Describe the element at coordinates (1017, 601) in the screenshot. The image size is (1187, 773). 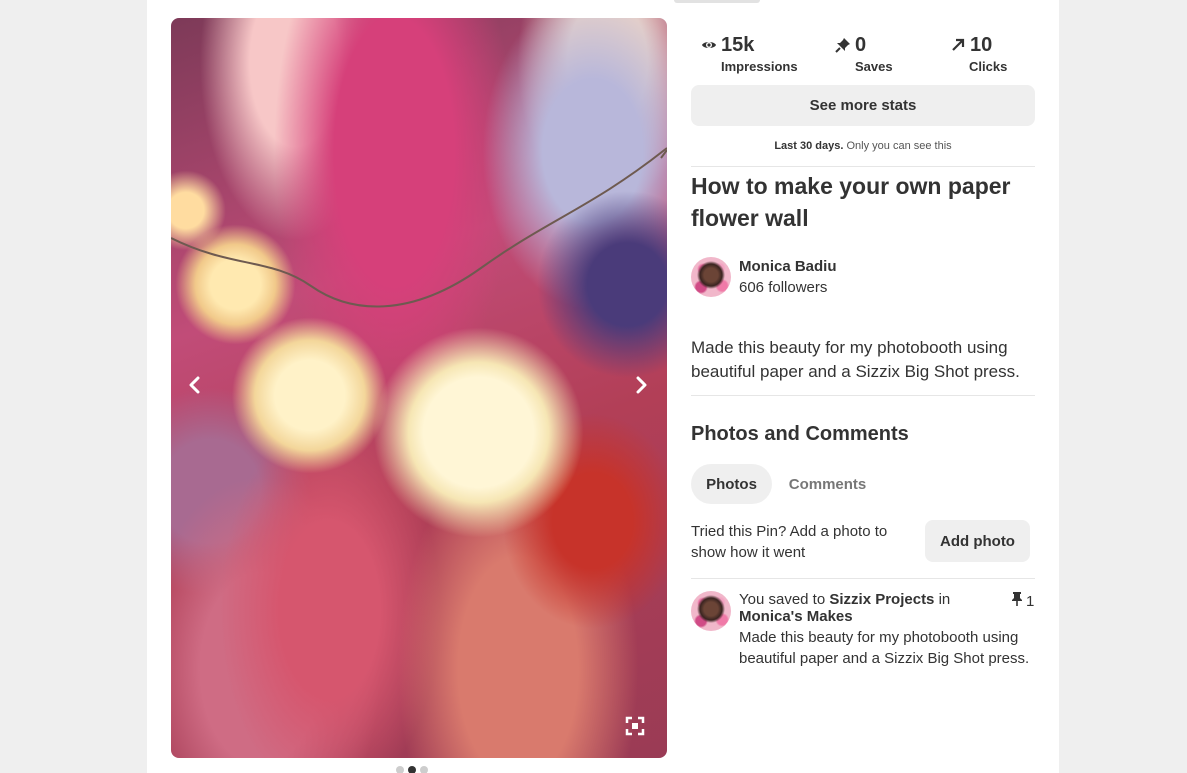
I see `pushpin-icon` at that location.